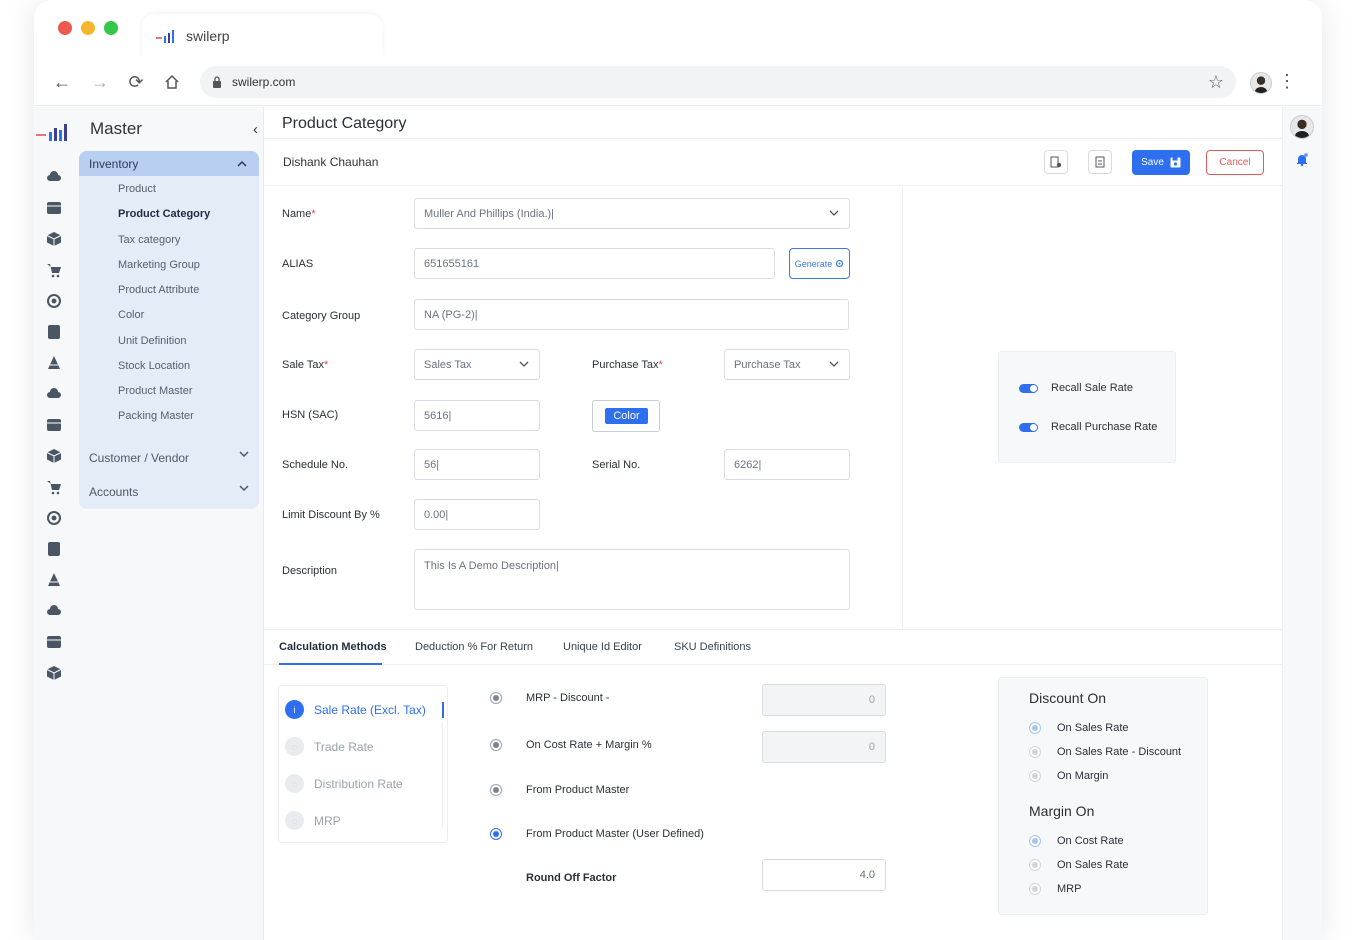 Image resolution: width=1363 pixels, height=940 pixels. Describe the element at coordinates (902, 408) in the screenshot. I see `panel-divider` at that location.